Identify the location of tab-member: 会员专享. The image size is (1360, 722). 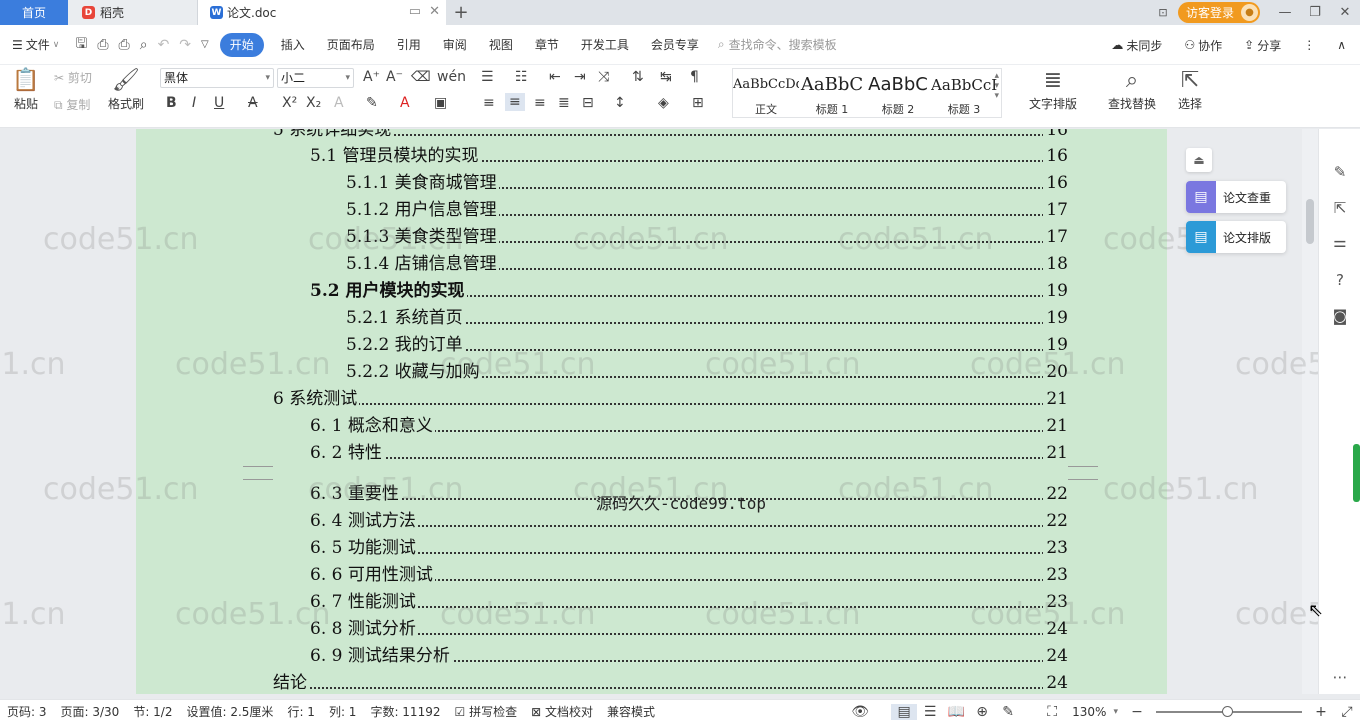
(675, 45).